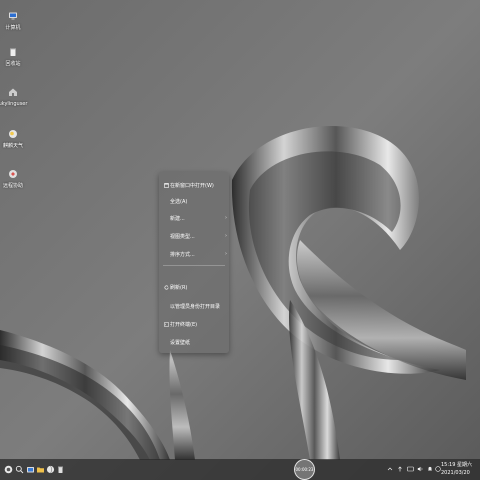  What do you see at coordinates (400, 469) in the screenshot?
I see `network-icon` at bounding box center [400, 469].